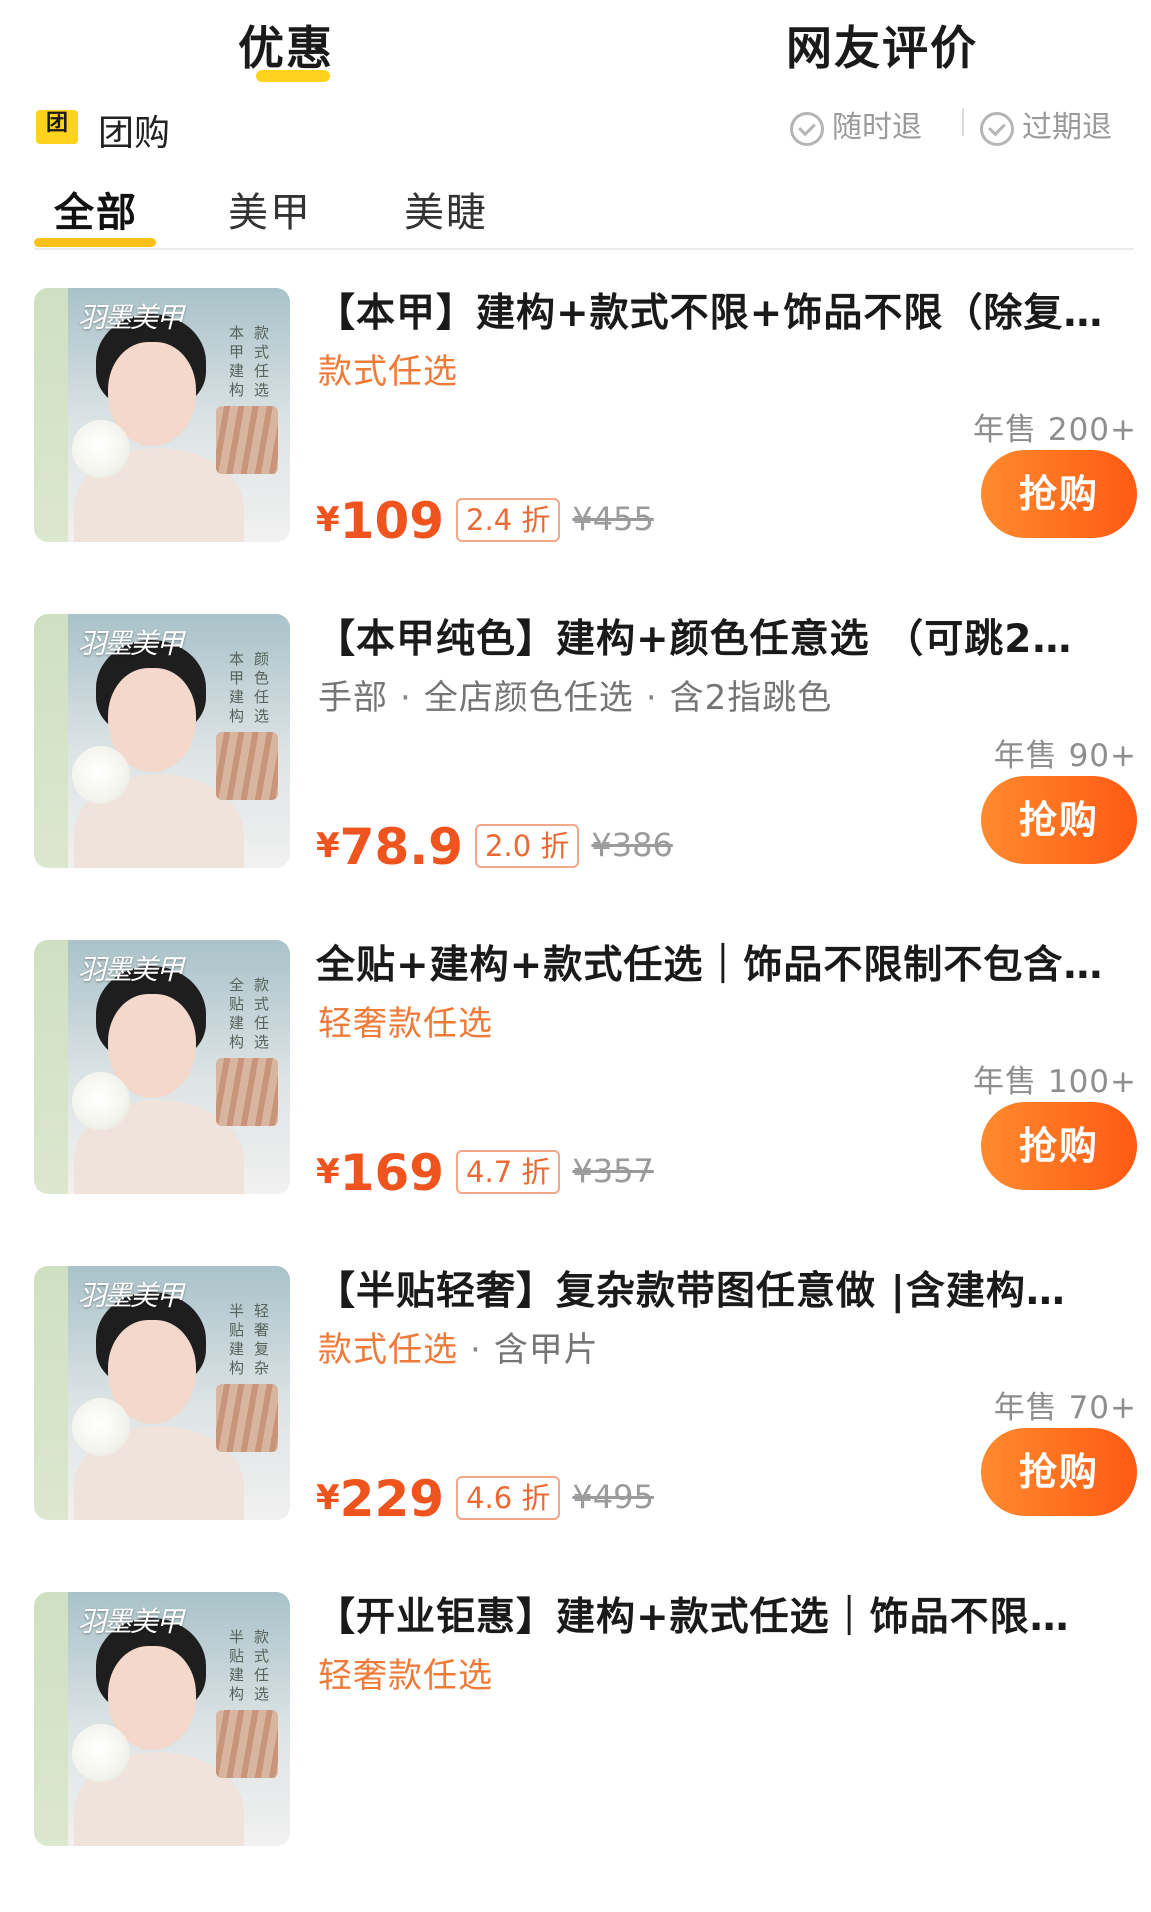  I want to click on thumb-caption-char: 全, so click(236, 985).